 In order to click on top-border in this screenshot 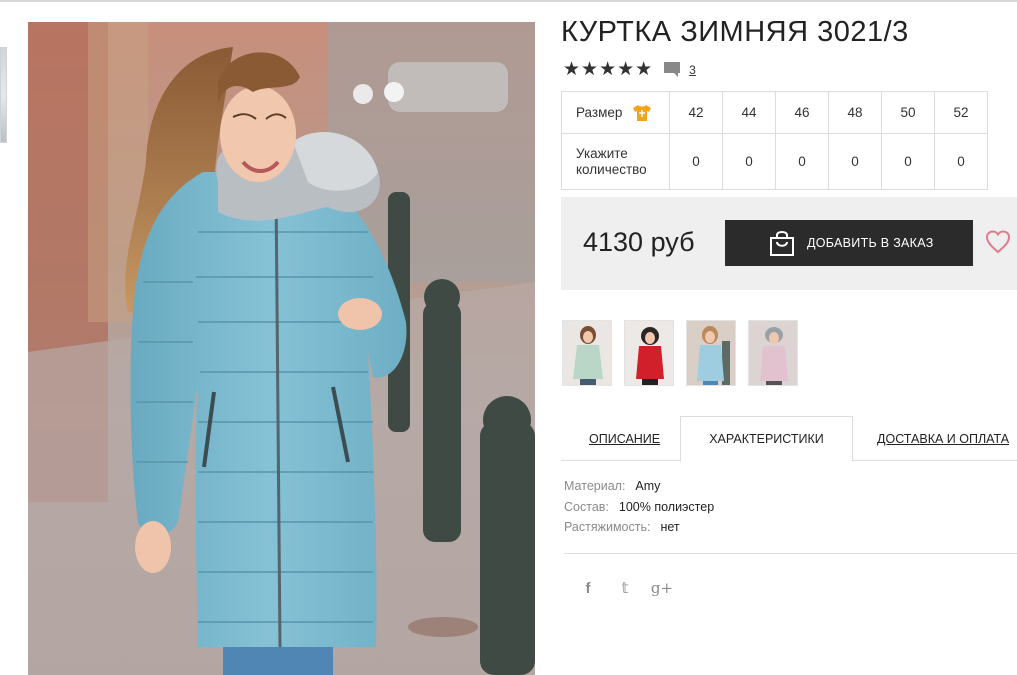, I will do `click(508, 1)`.